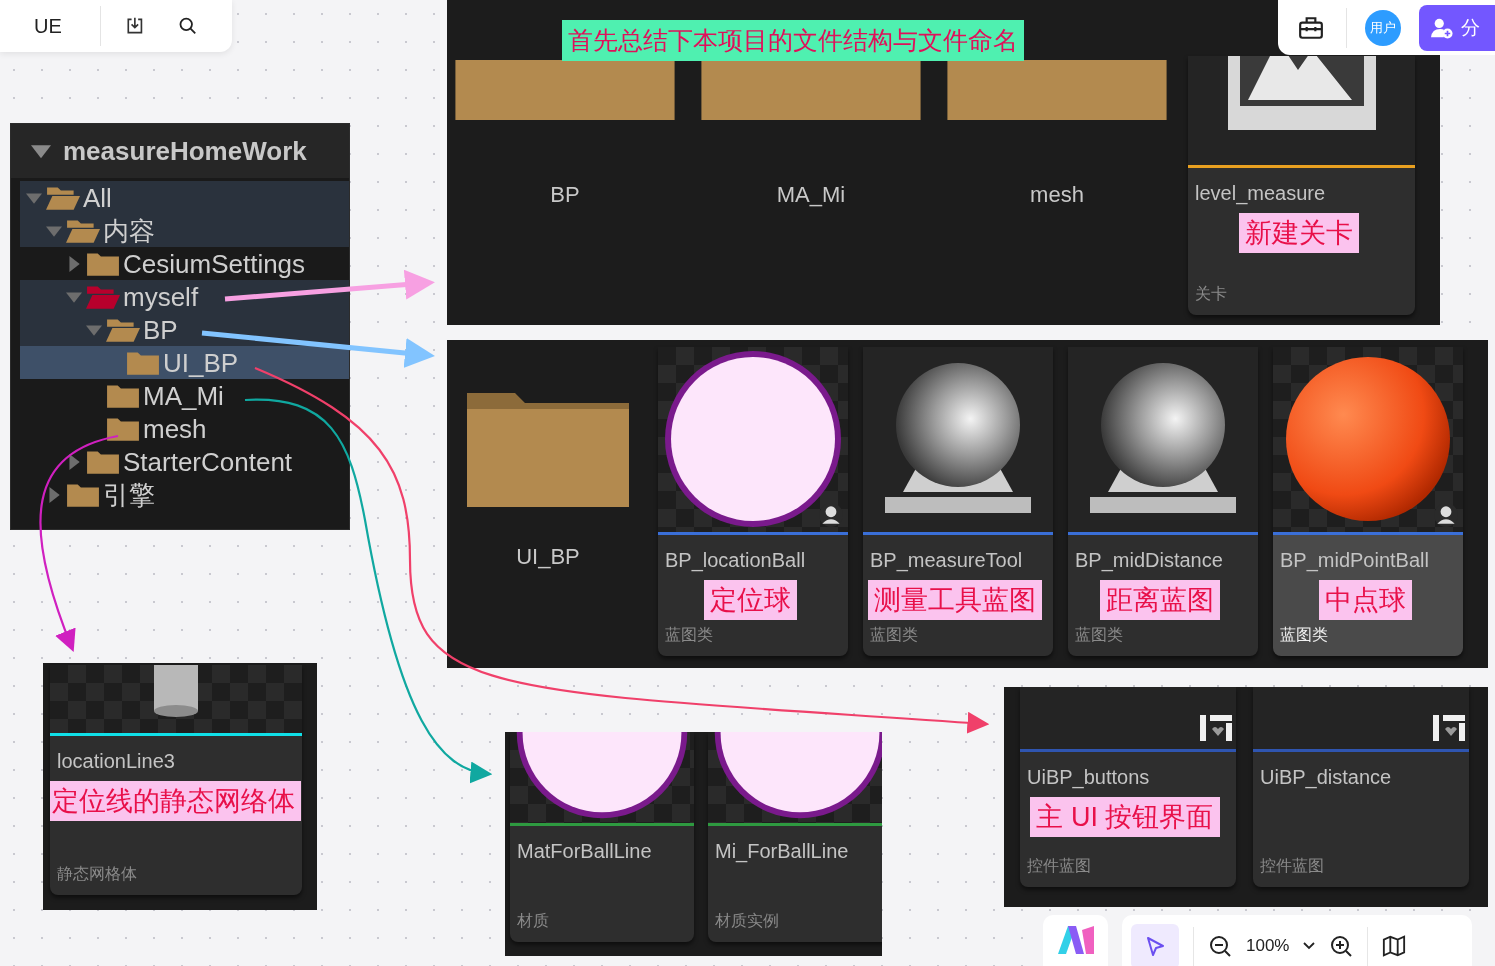  I want to click on asset-type: 关卡, so click(1211, 294).